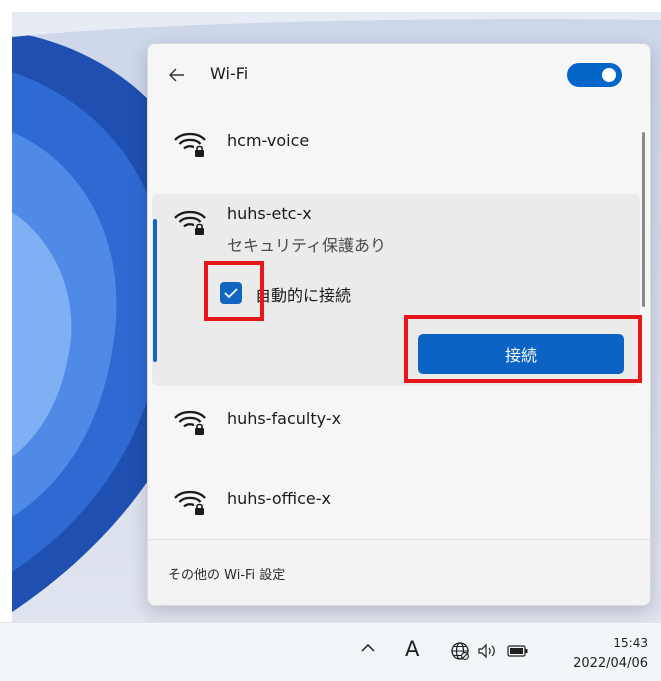  What do you see at coordinates (396, 420) in the screenshot?
I see `network-item-huhs-faculty-x: huhs-faculty-x` at bounding box center [396, 420].